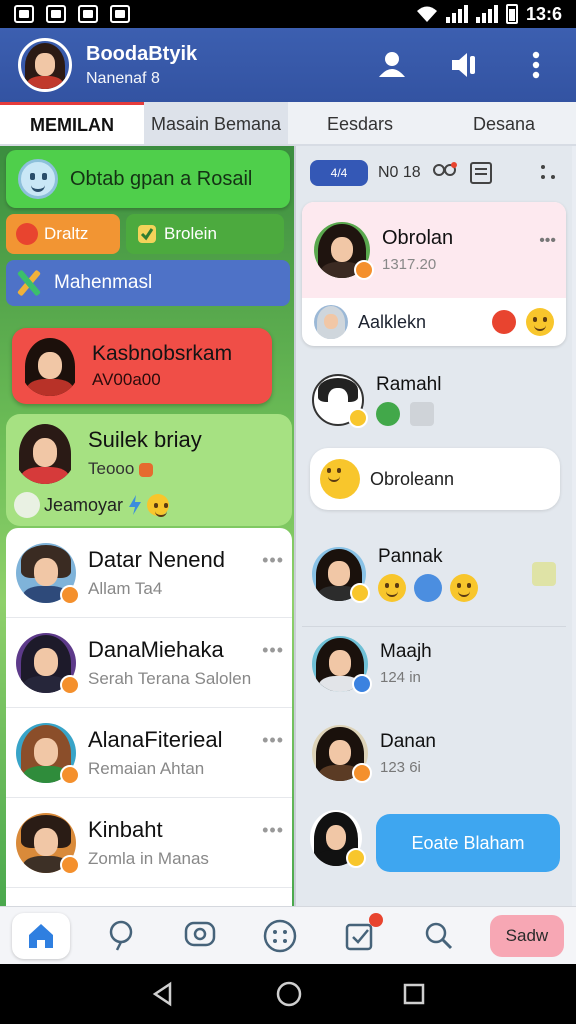  Describe the element at coordinates (149, 753) in the screenshot. I see `list-item: AlanaFiterieal Remaian Ahtan •••` at that location.